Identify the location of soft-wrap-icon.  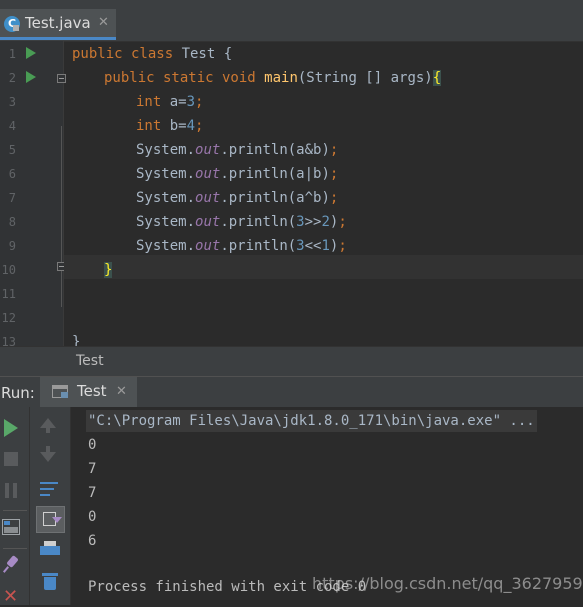
(50, 489).